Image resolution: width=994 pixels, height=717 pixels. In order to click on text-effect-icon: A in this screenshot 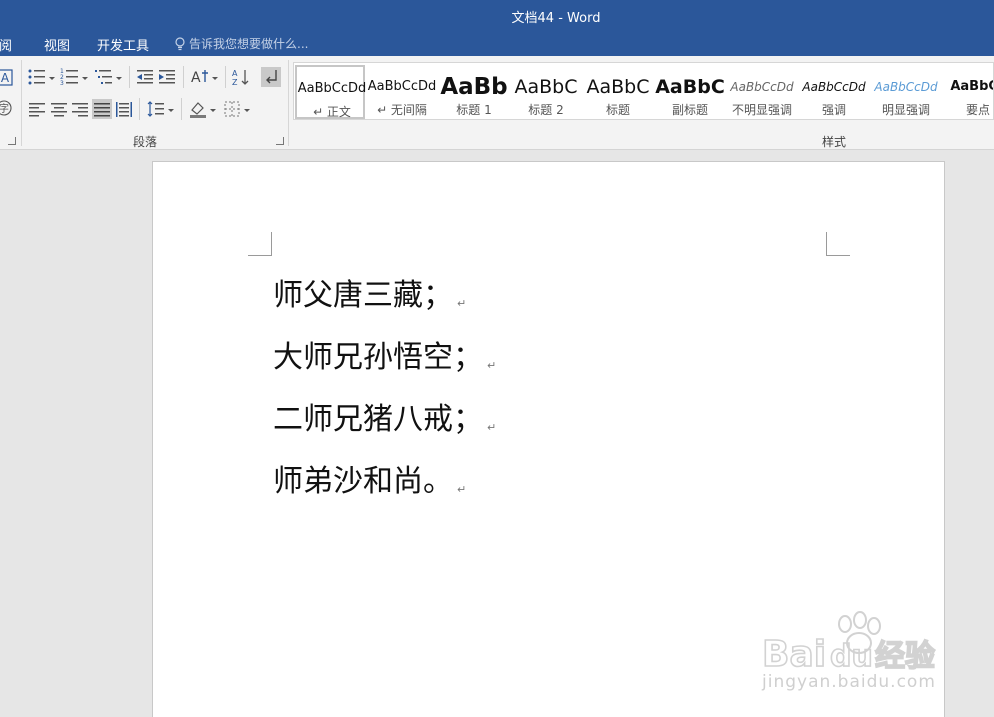, I will do `click(7, 78)`.